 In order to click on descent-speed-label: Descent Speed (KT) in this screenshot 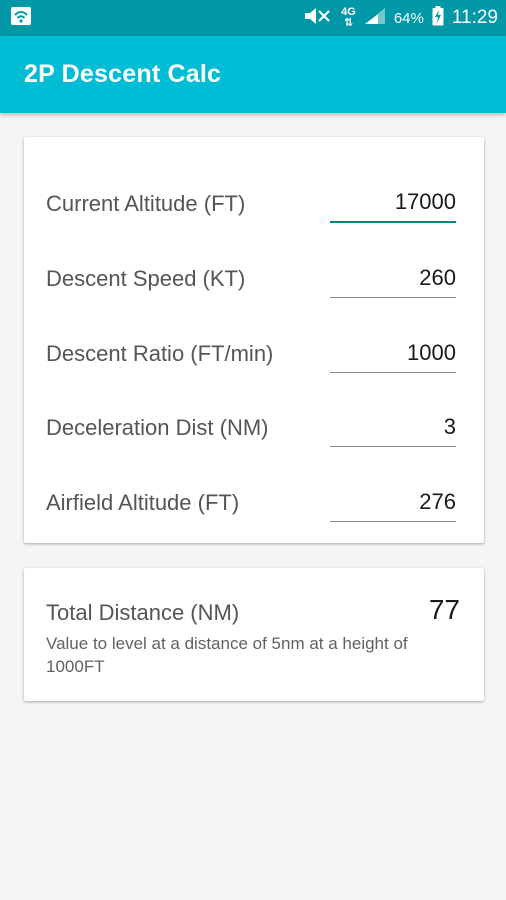, I will do `click(146, 278)`.